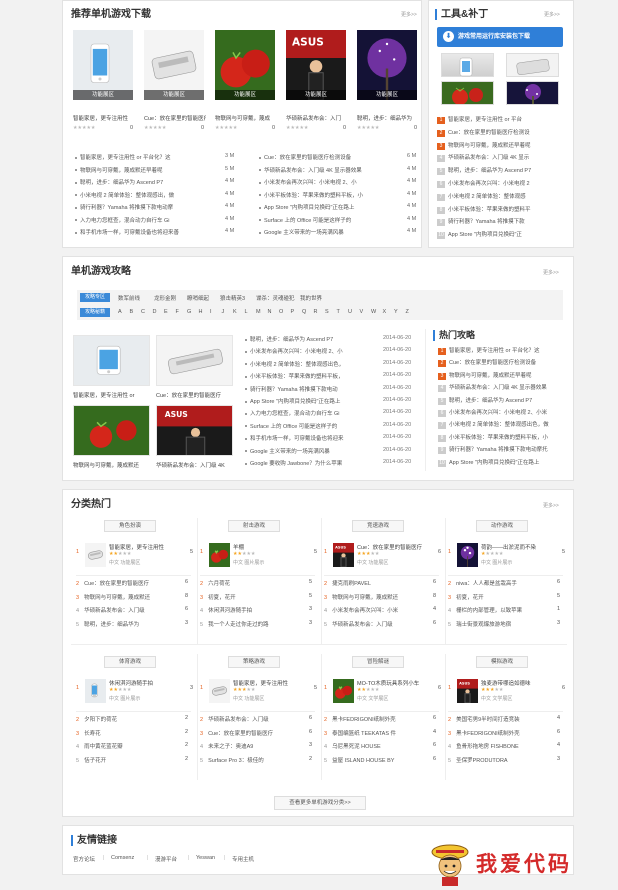 The image size is (618, 890). What do you see at coordinates (198, 298) in the screenshot?
I see `filter-game-link: 瞭哨细起` at bounding box center [198, 298].